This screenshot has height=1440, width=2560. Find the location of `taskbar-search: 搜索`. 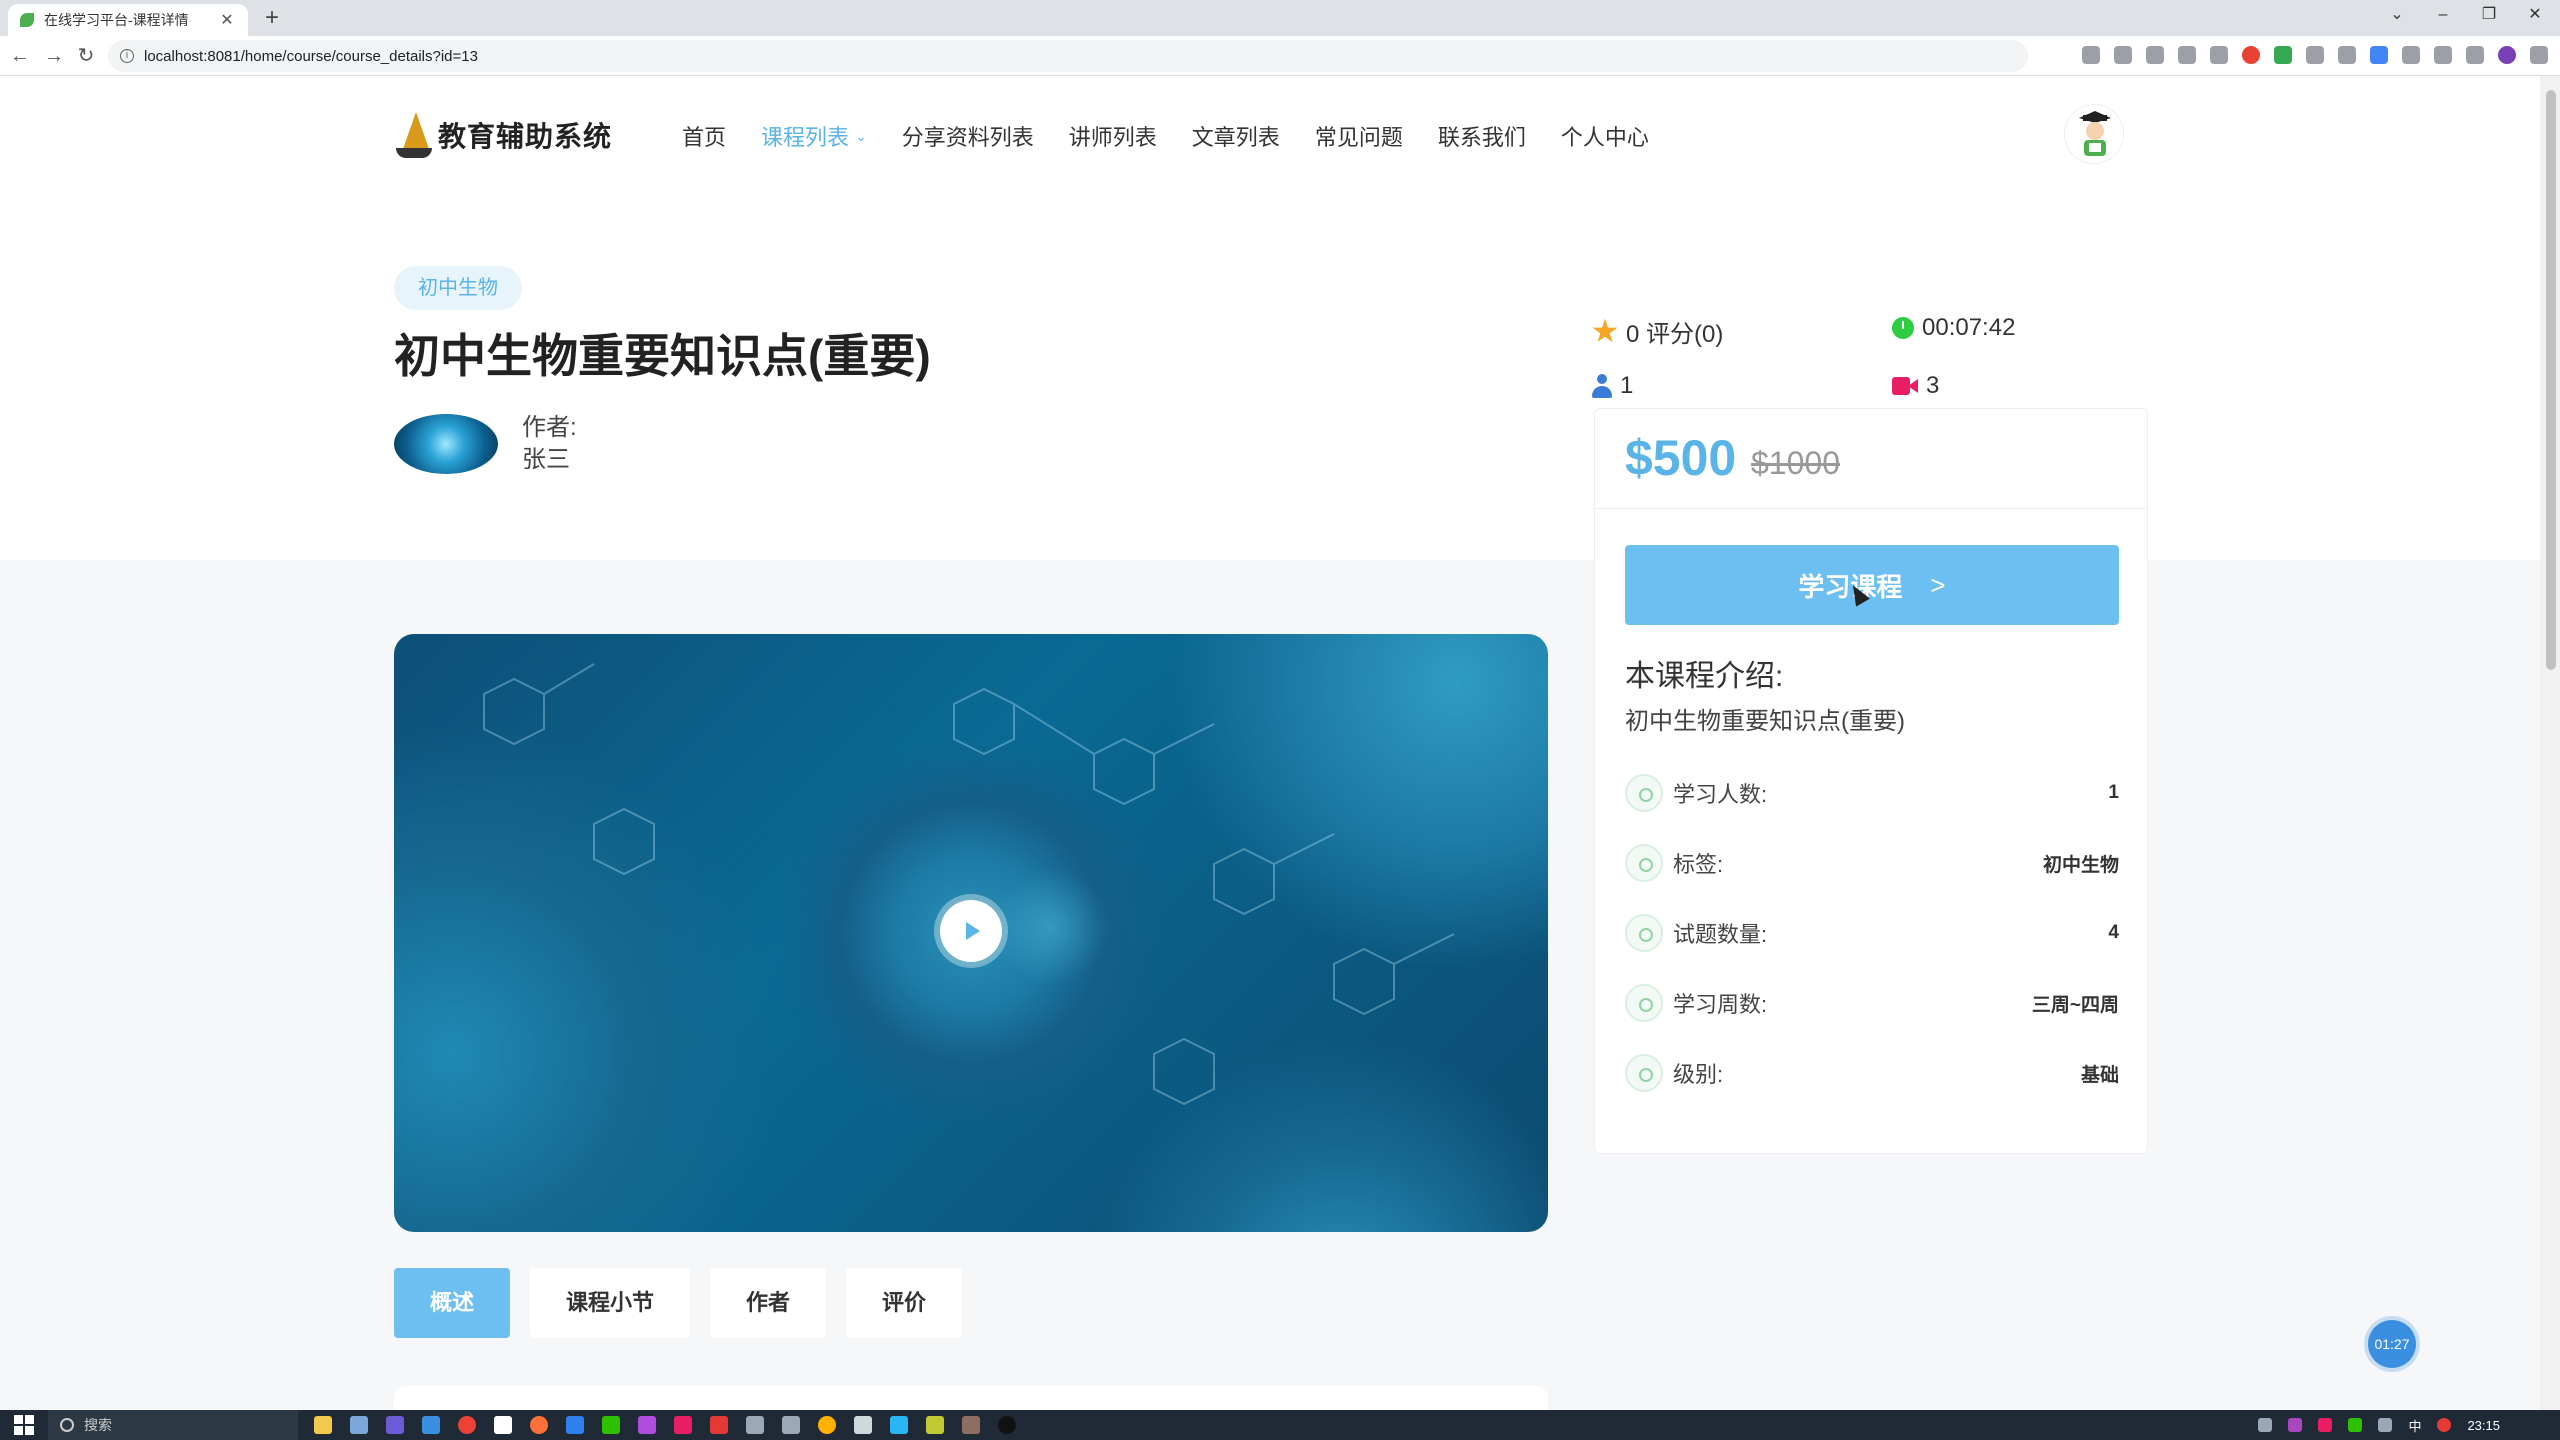

taskbar-search: 搜索 is located at coordinates (173, 1425).